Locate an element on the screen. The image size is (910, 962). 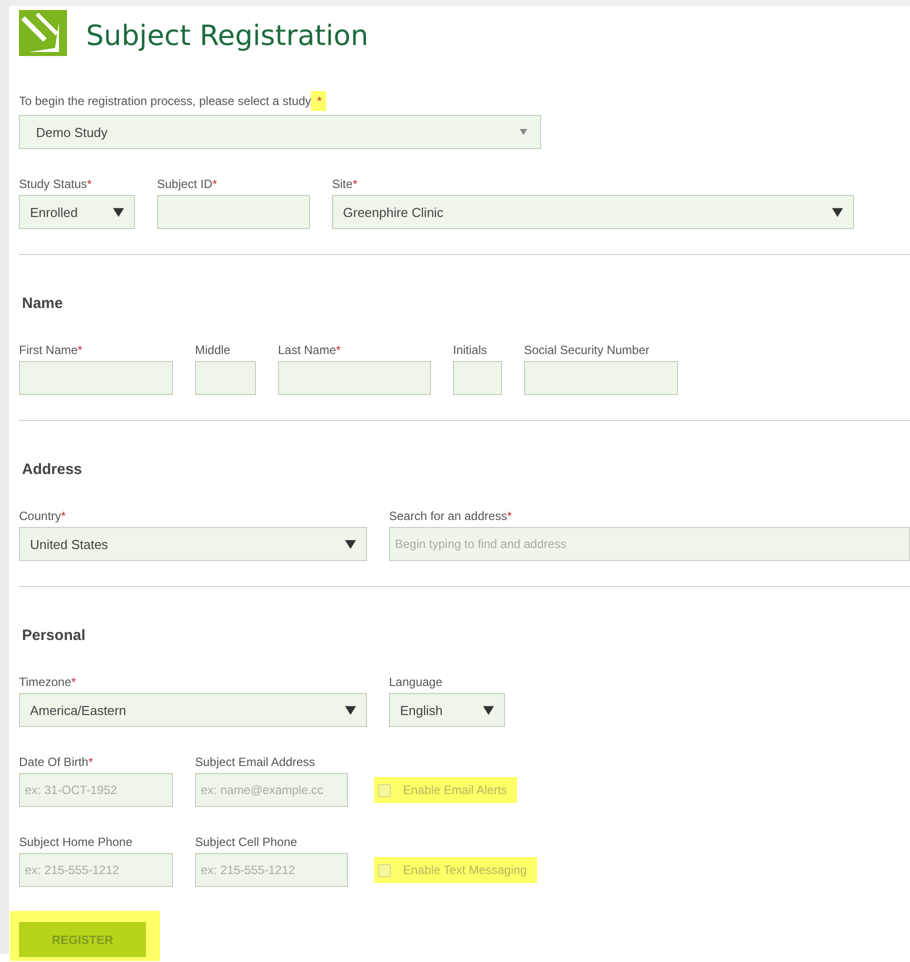
field-label: Subject Home Phone is located at coordinates (76, 842).